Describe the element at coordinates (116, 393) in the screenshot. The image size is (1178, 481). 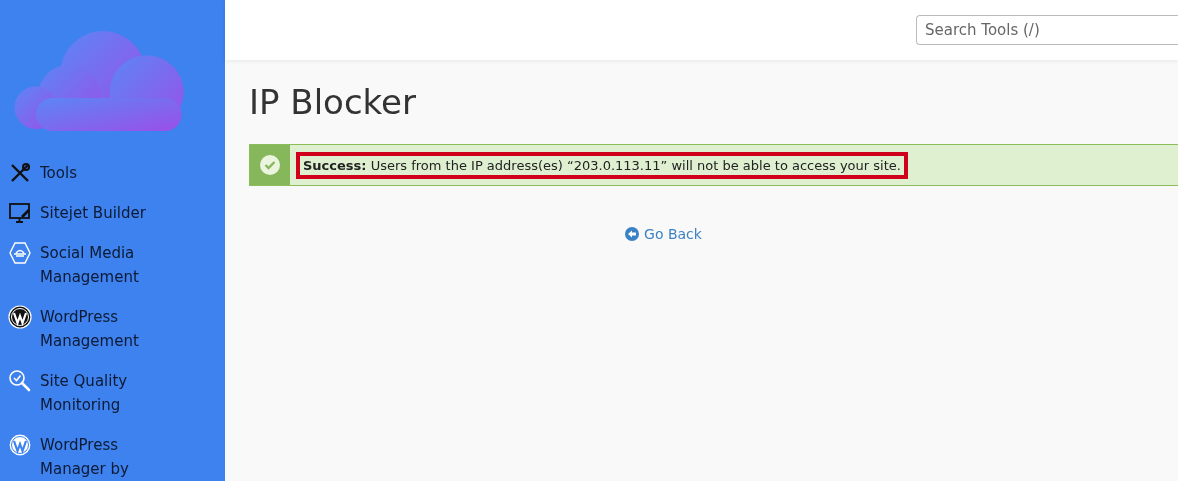
I see `sidebar-item: Site Quality Monitoring` at that location.